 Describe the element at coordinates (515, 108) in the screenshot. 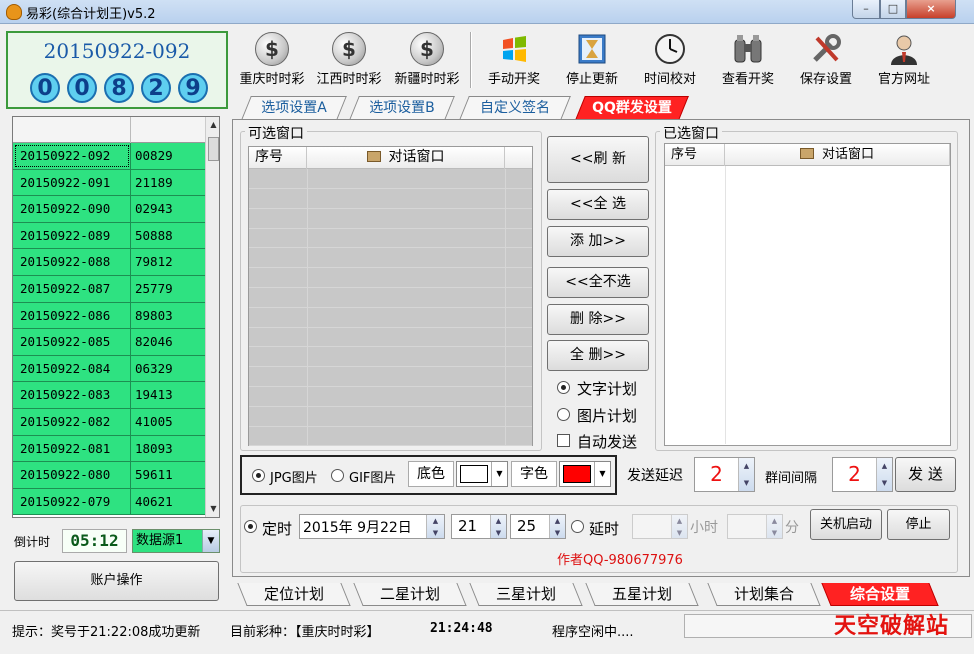

I see `tab-custom-signature: 自定义签名` at that location.